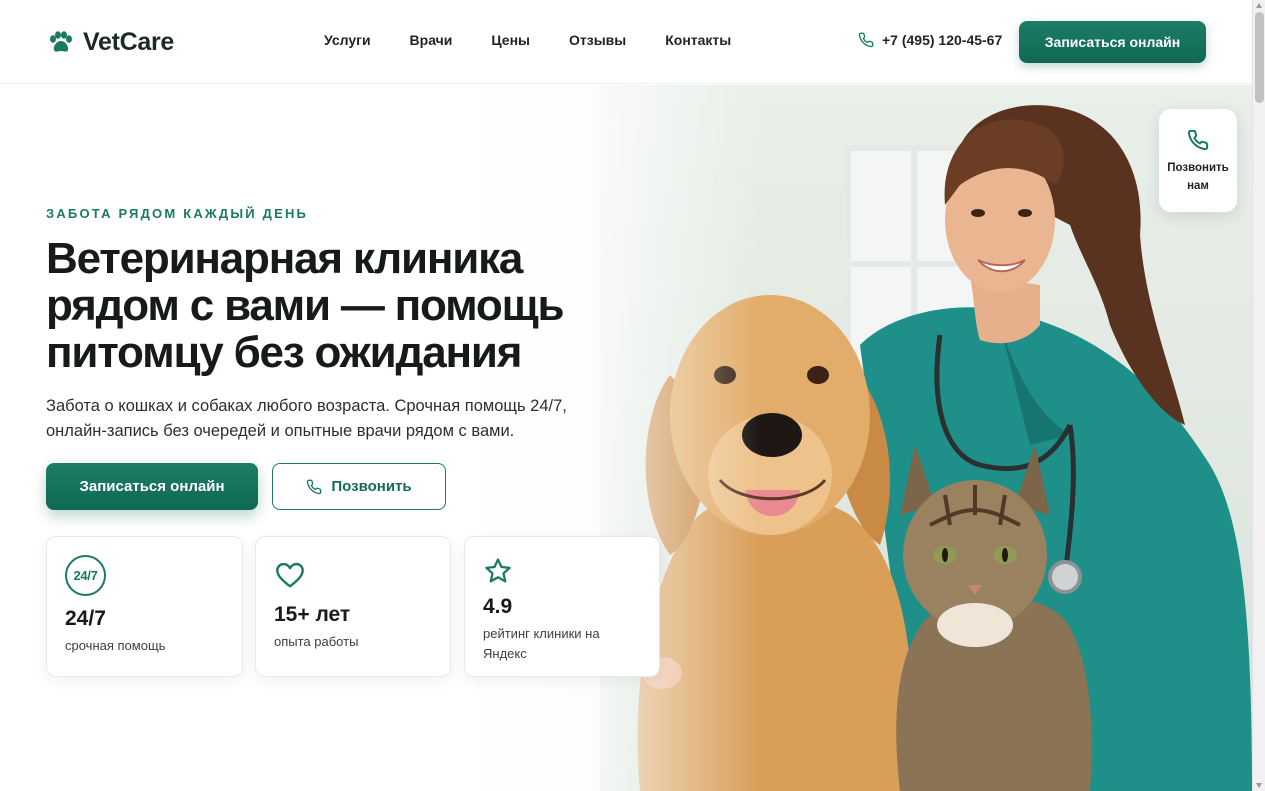  What do you see at coordinates (1258, 395) in the screenshot?
I see `page-scrollbar` at bounding box center [1258, 395].